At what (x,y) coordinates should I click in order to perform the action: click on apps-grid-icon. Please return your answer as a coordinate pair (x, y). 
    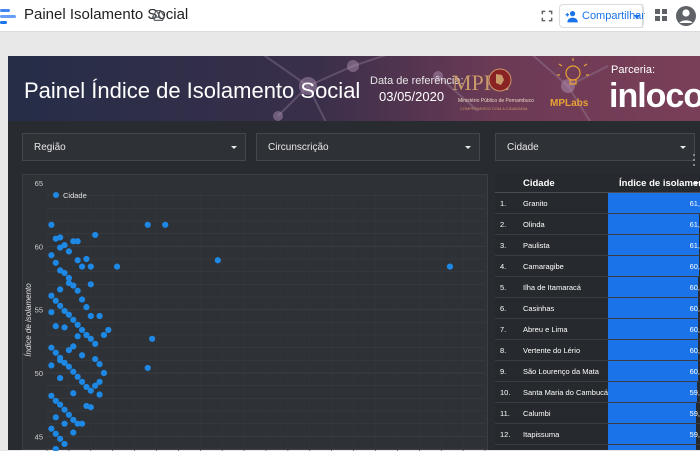
    Looking at the image, I should click on (661, 15).